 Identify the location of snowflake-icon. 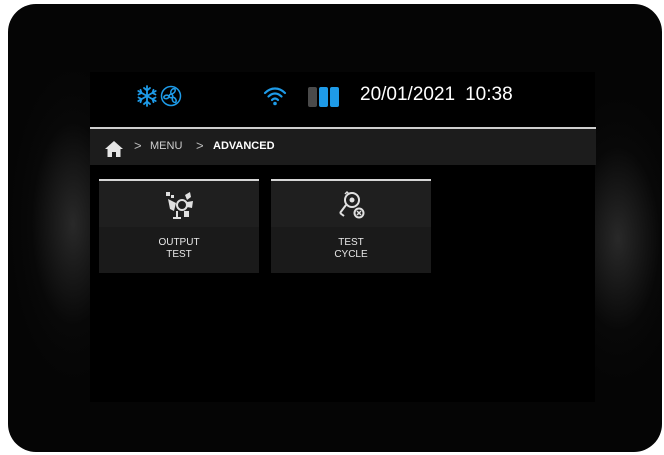
(147, 96).